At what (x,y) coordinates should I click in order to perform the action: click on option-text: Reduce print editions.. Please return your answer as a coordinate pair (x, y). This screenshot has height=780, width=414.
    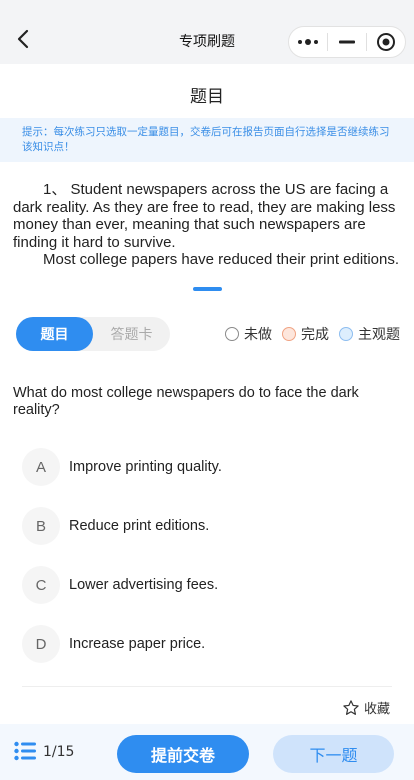
    Looking at the image, I should click on (139, 526).